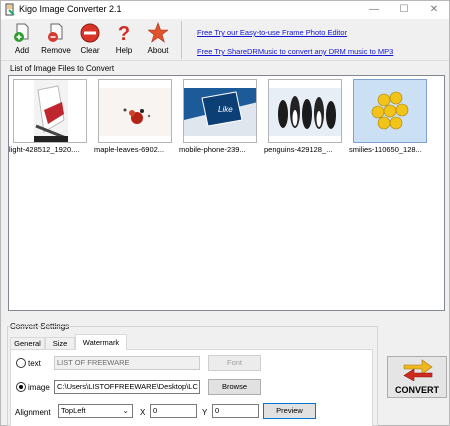 The image size is (450, 426). Describe the element at coordinates (404, 10) in the screenshot. I see `maximize-icon: ☐` at that location.